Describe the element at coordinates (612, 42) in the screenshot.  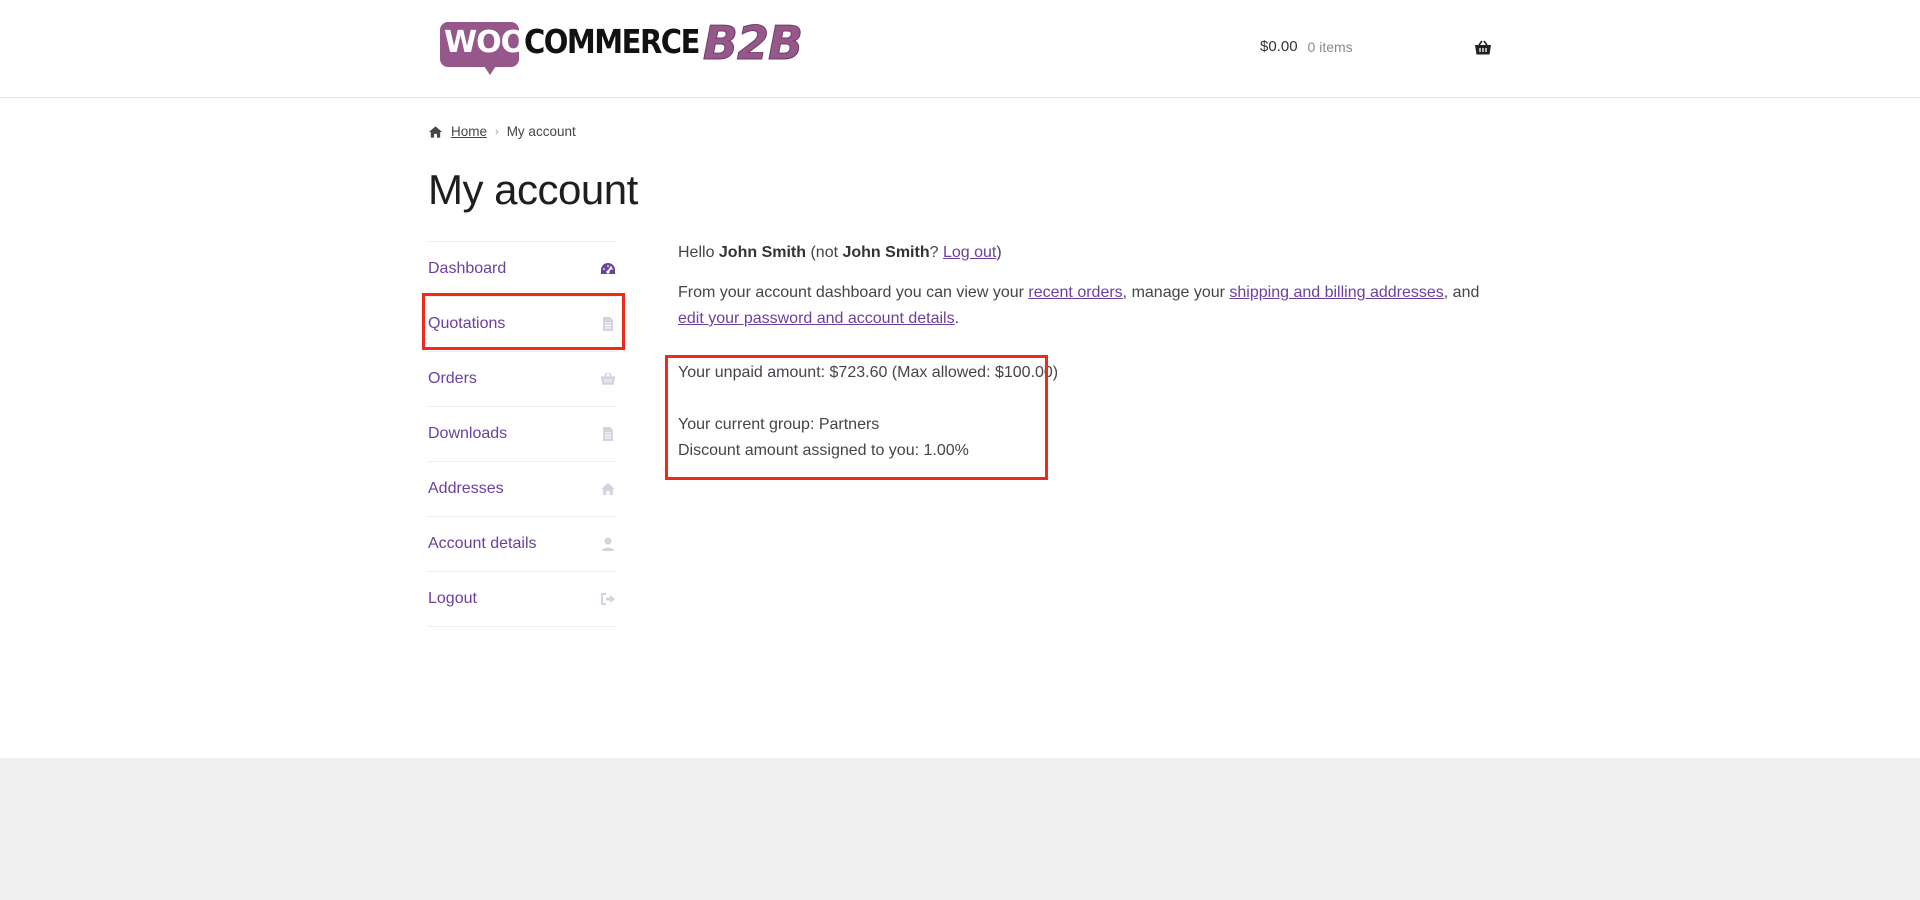
I see `logo-commerce-text: COMMERCE` at that location.